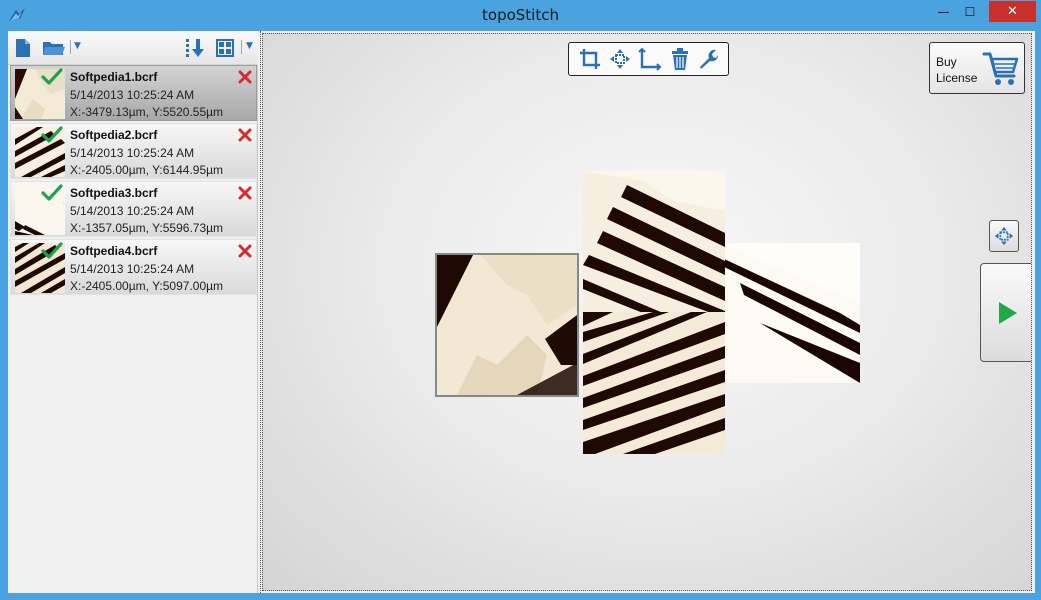 The height and width of the screenshot is (600, 1041). I want to click on pan-icon, so click(1004, 236).